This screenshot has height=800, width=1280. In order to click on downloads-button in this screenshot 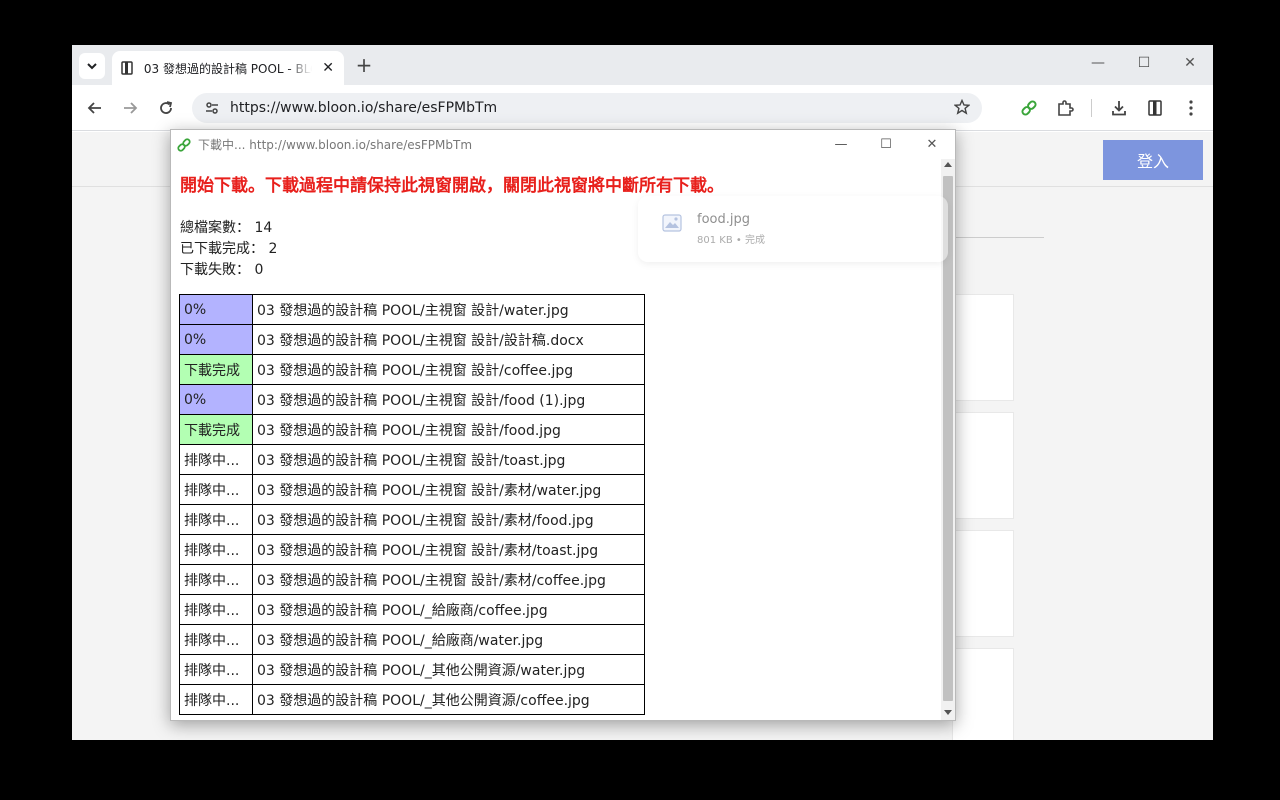, I will do `click(1119, 108)`.